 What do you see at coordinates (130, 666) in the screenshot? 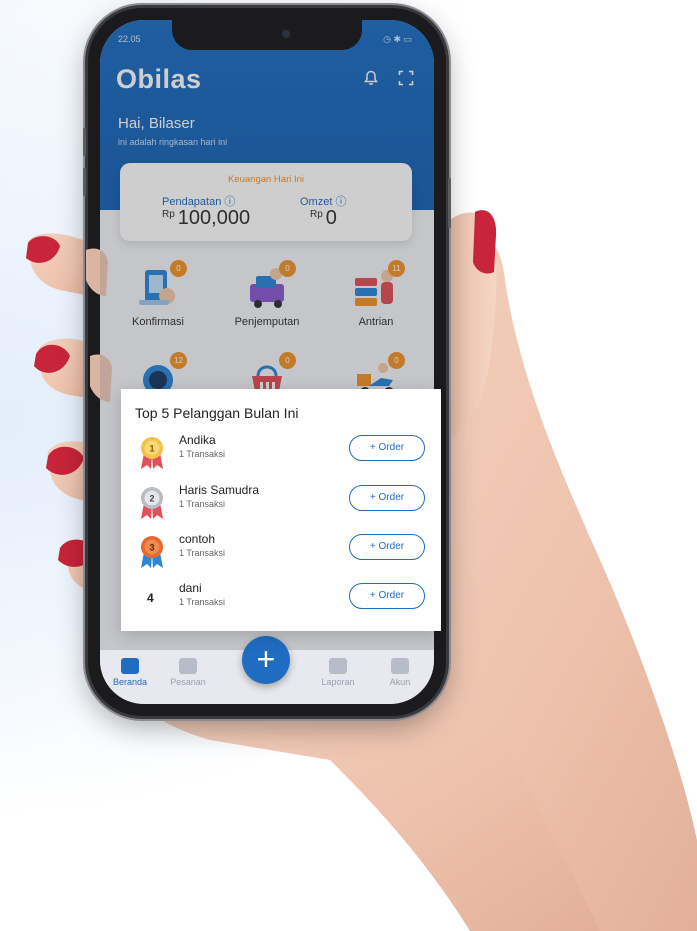
I see `home-icon` at bounding box center [130, 666].